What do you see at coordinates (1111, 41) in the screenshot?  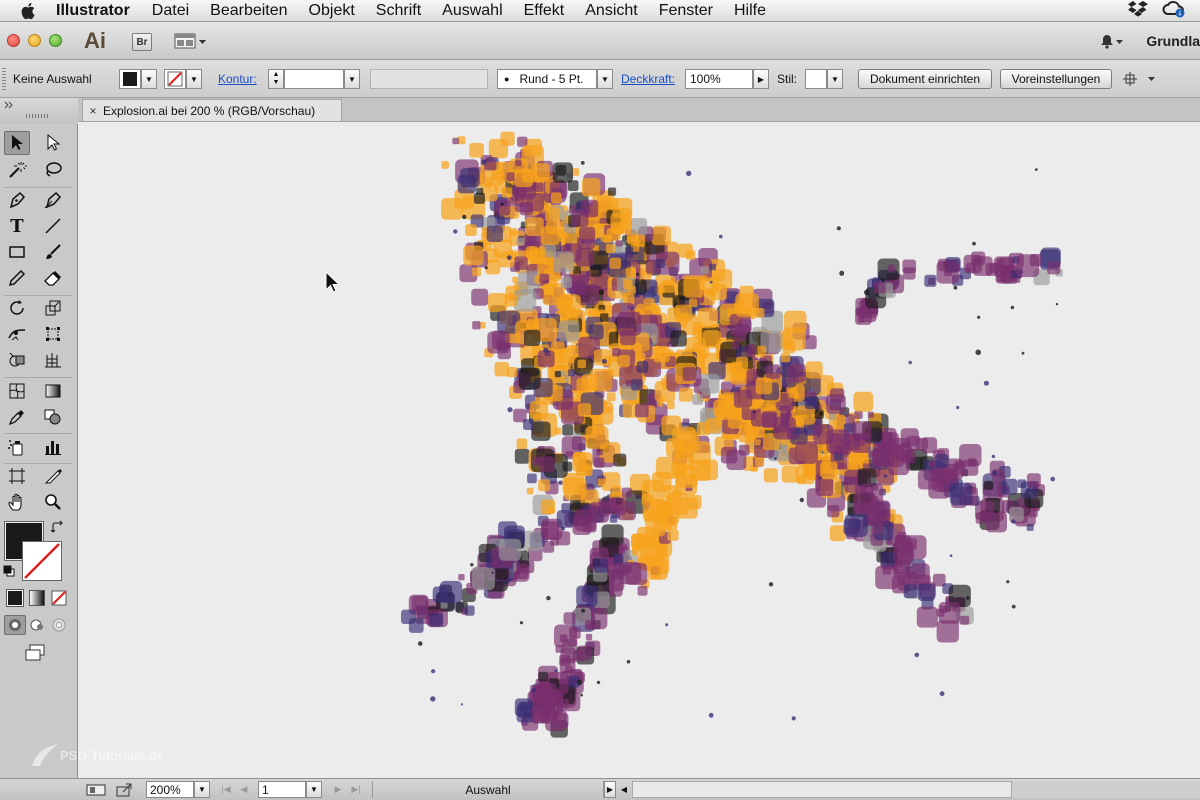 I see `notification-bell-button` at bounding box center [1111, 41].